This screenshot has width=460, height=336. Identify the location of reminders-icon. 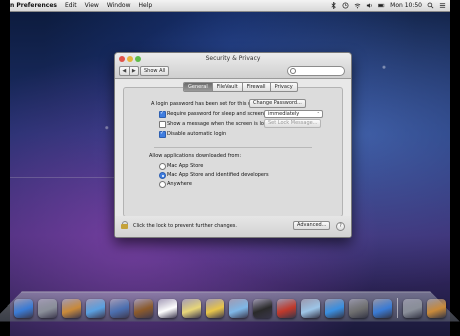
(215, 308).